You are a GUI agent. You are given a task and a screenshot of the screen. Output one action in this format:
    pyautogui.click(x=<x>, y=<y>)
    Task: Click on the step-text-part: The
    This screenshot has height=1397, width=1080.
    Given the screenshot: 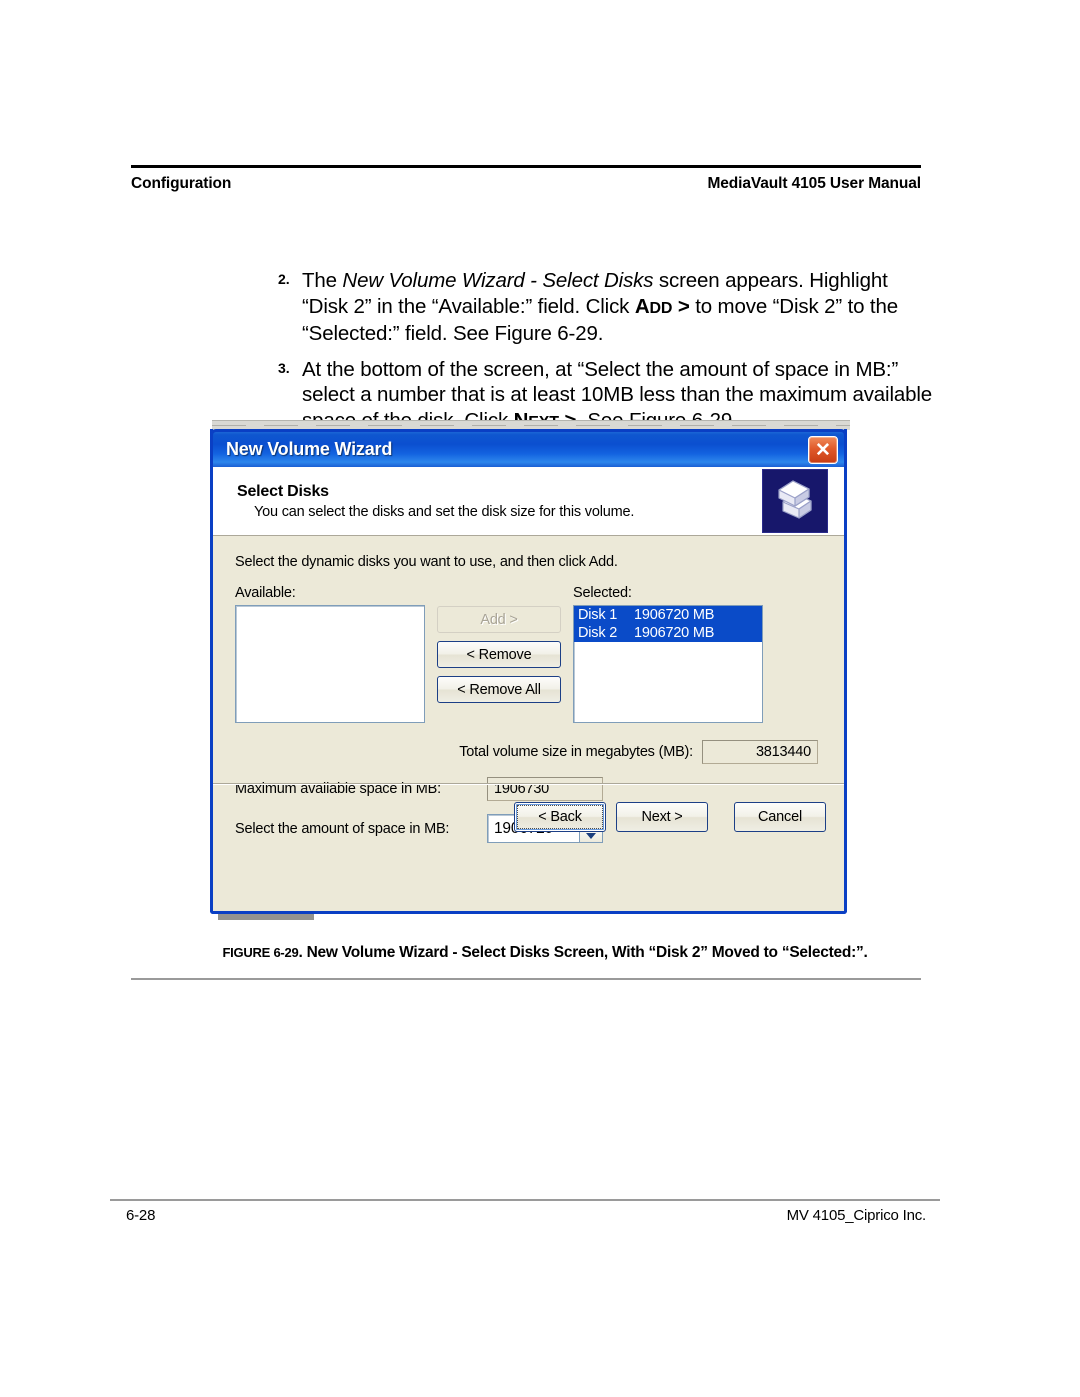 What is the action you would take?
    pyautogui.click(x=322, y=280)
    